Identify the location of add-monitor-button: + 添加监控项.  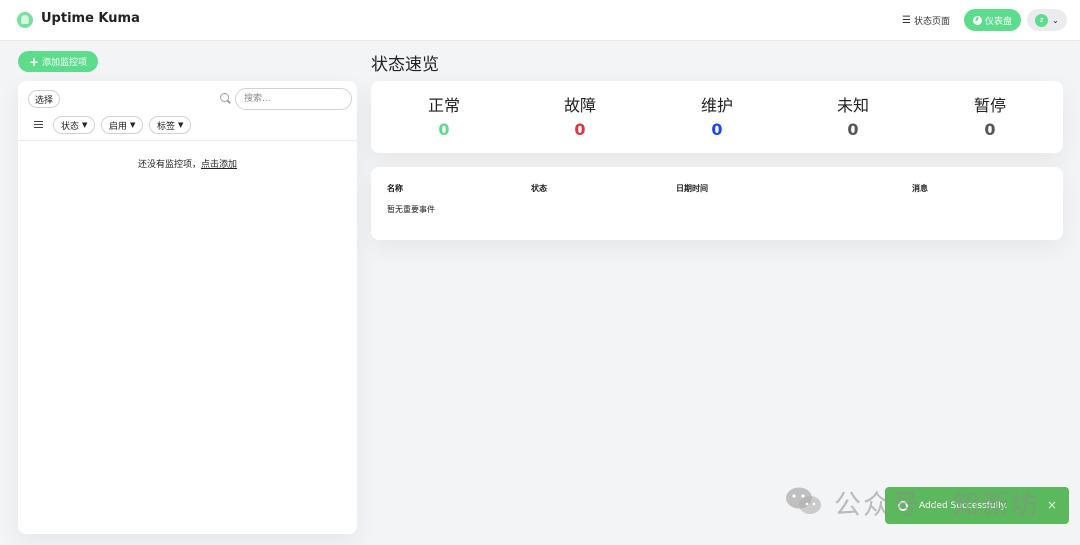
(58, 61).